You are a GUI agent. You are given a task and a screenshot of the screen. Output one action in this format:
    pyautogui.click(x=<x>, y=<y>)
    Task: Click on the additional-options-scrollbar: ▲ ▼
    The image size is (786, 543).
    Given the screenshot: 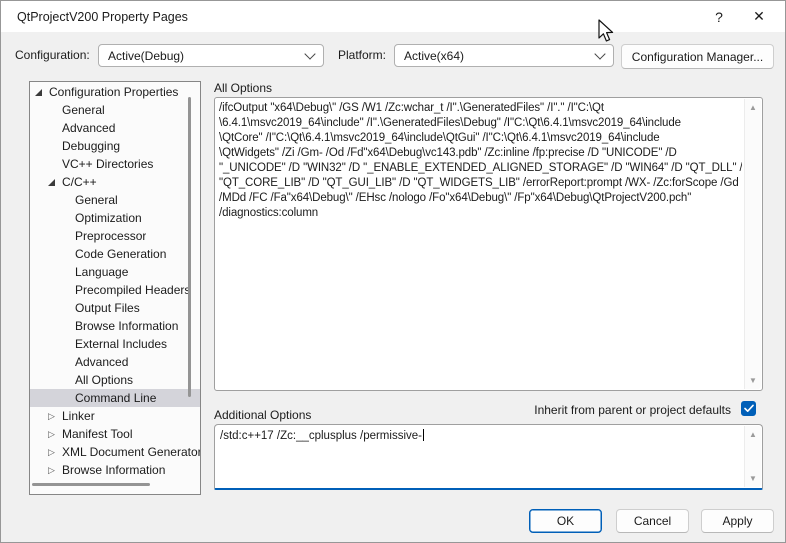 What is the action you would take?
    pyautogui.click(x=752, y=456)
    